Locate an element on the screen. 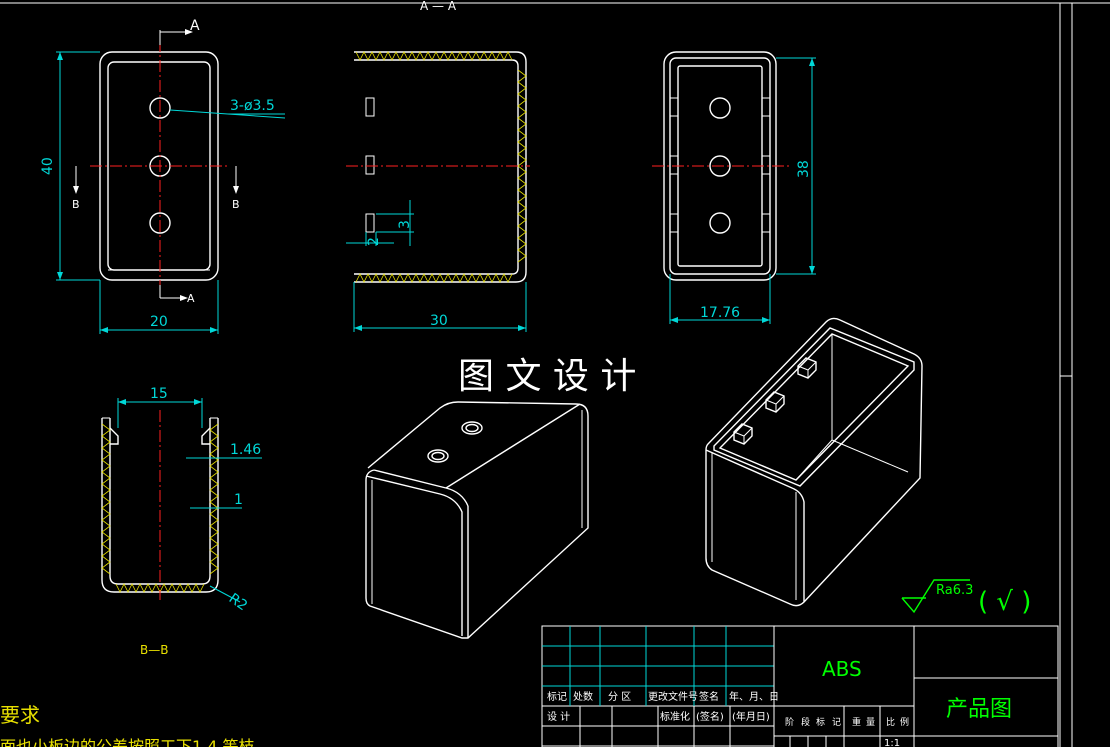 Image resolution: width=1110 pixels, height=747 pixels. isometric-view-open is located at coordinates (814, 462).